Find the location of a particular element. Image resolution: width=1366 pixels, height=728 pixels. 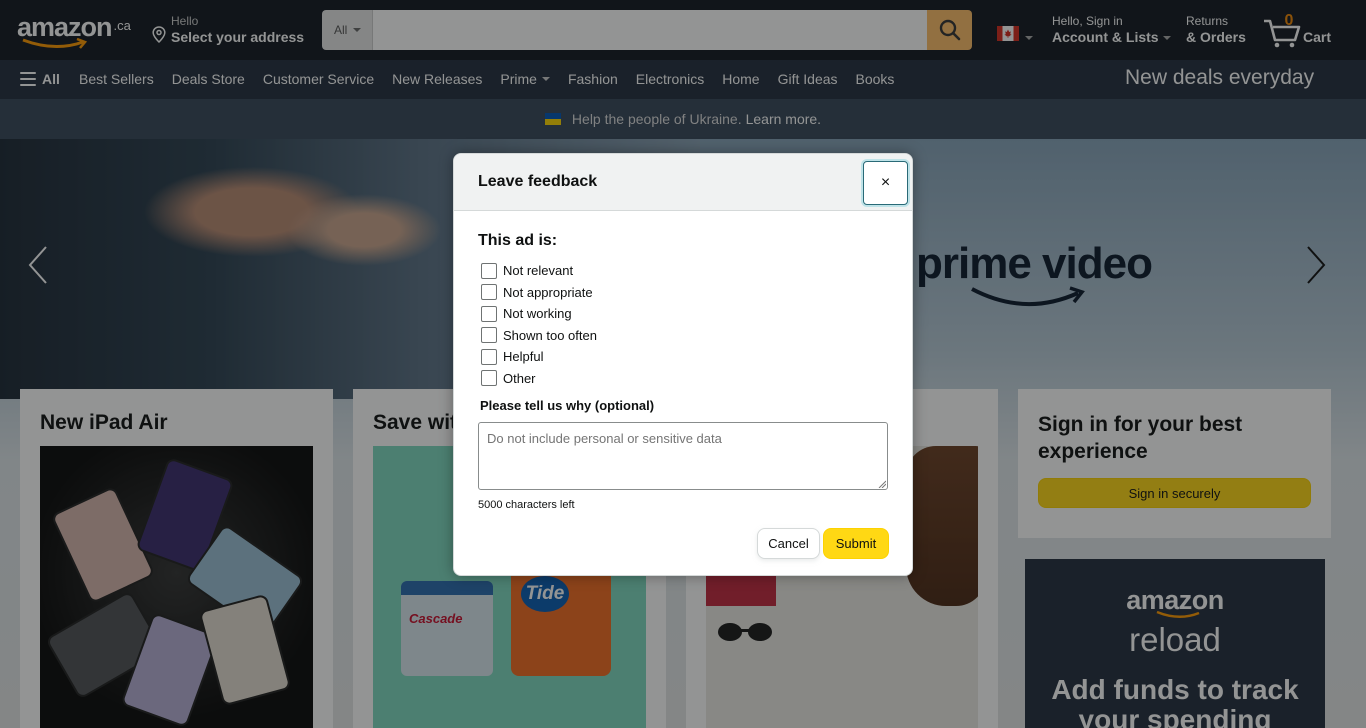

option-label: Other is located at coordinates (519, 378).